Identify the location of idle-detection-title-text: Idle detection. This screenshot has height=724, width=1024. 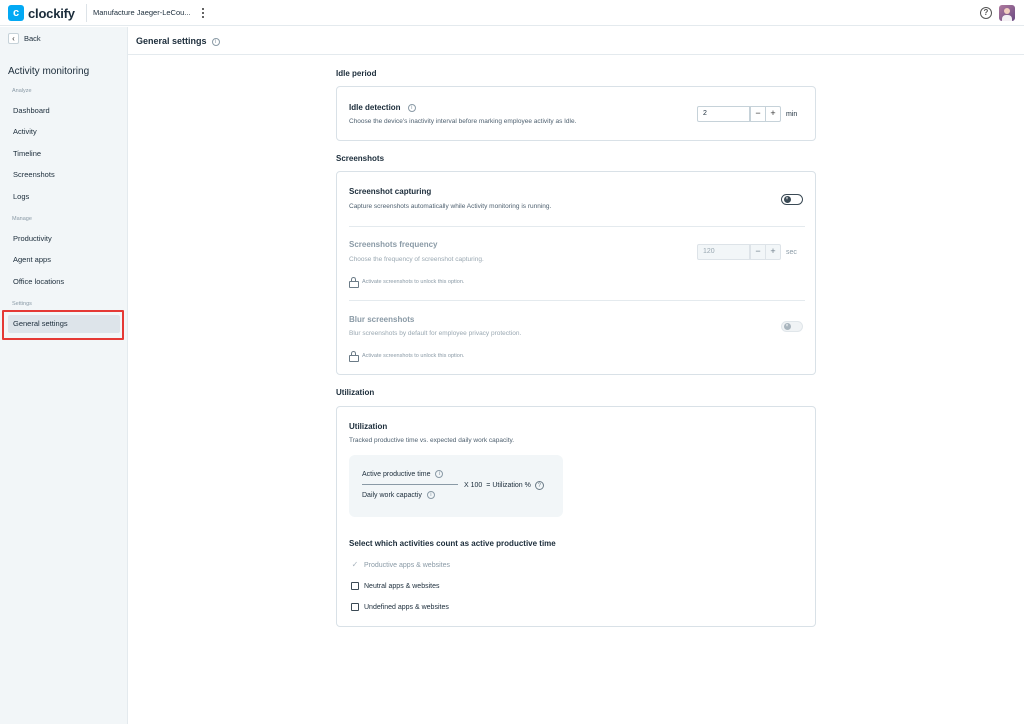
(375, 107).